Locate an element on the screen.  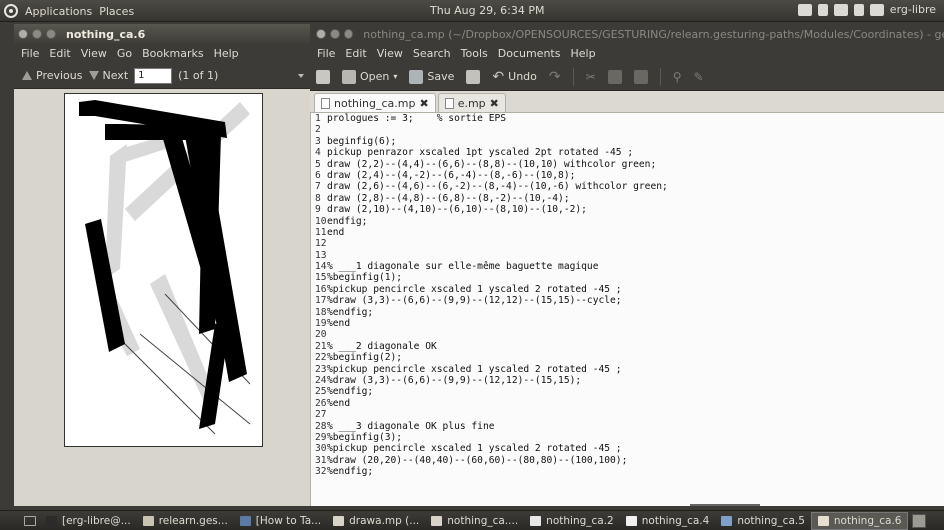
tab-nothing-ca: nothing_ca.mp ✖ is located at coordinates (375, 102).